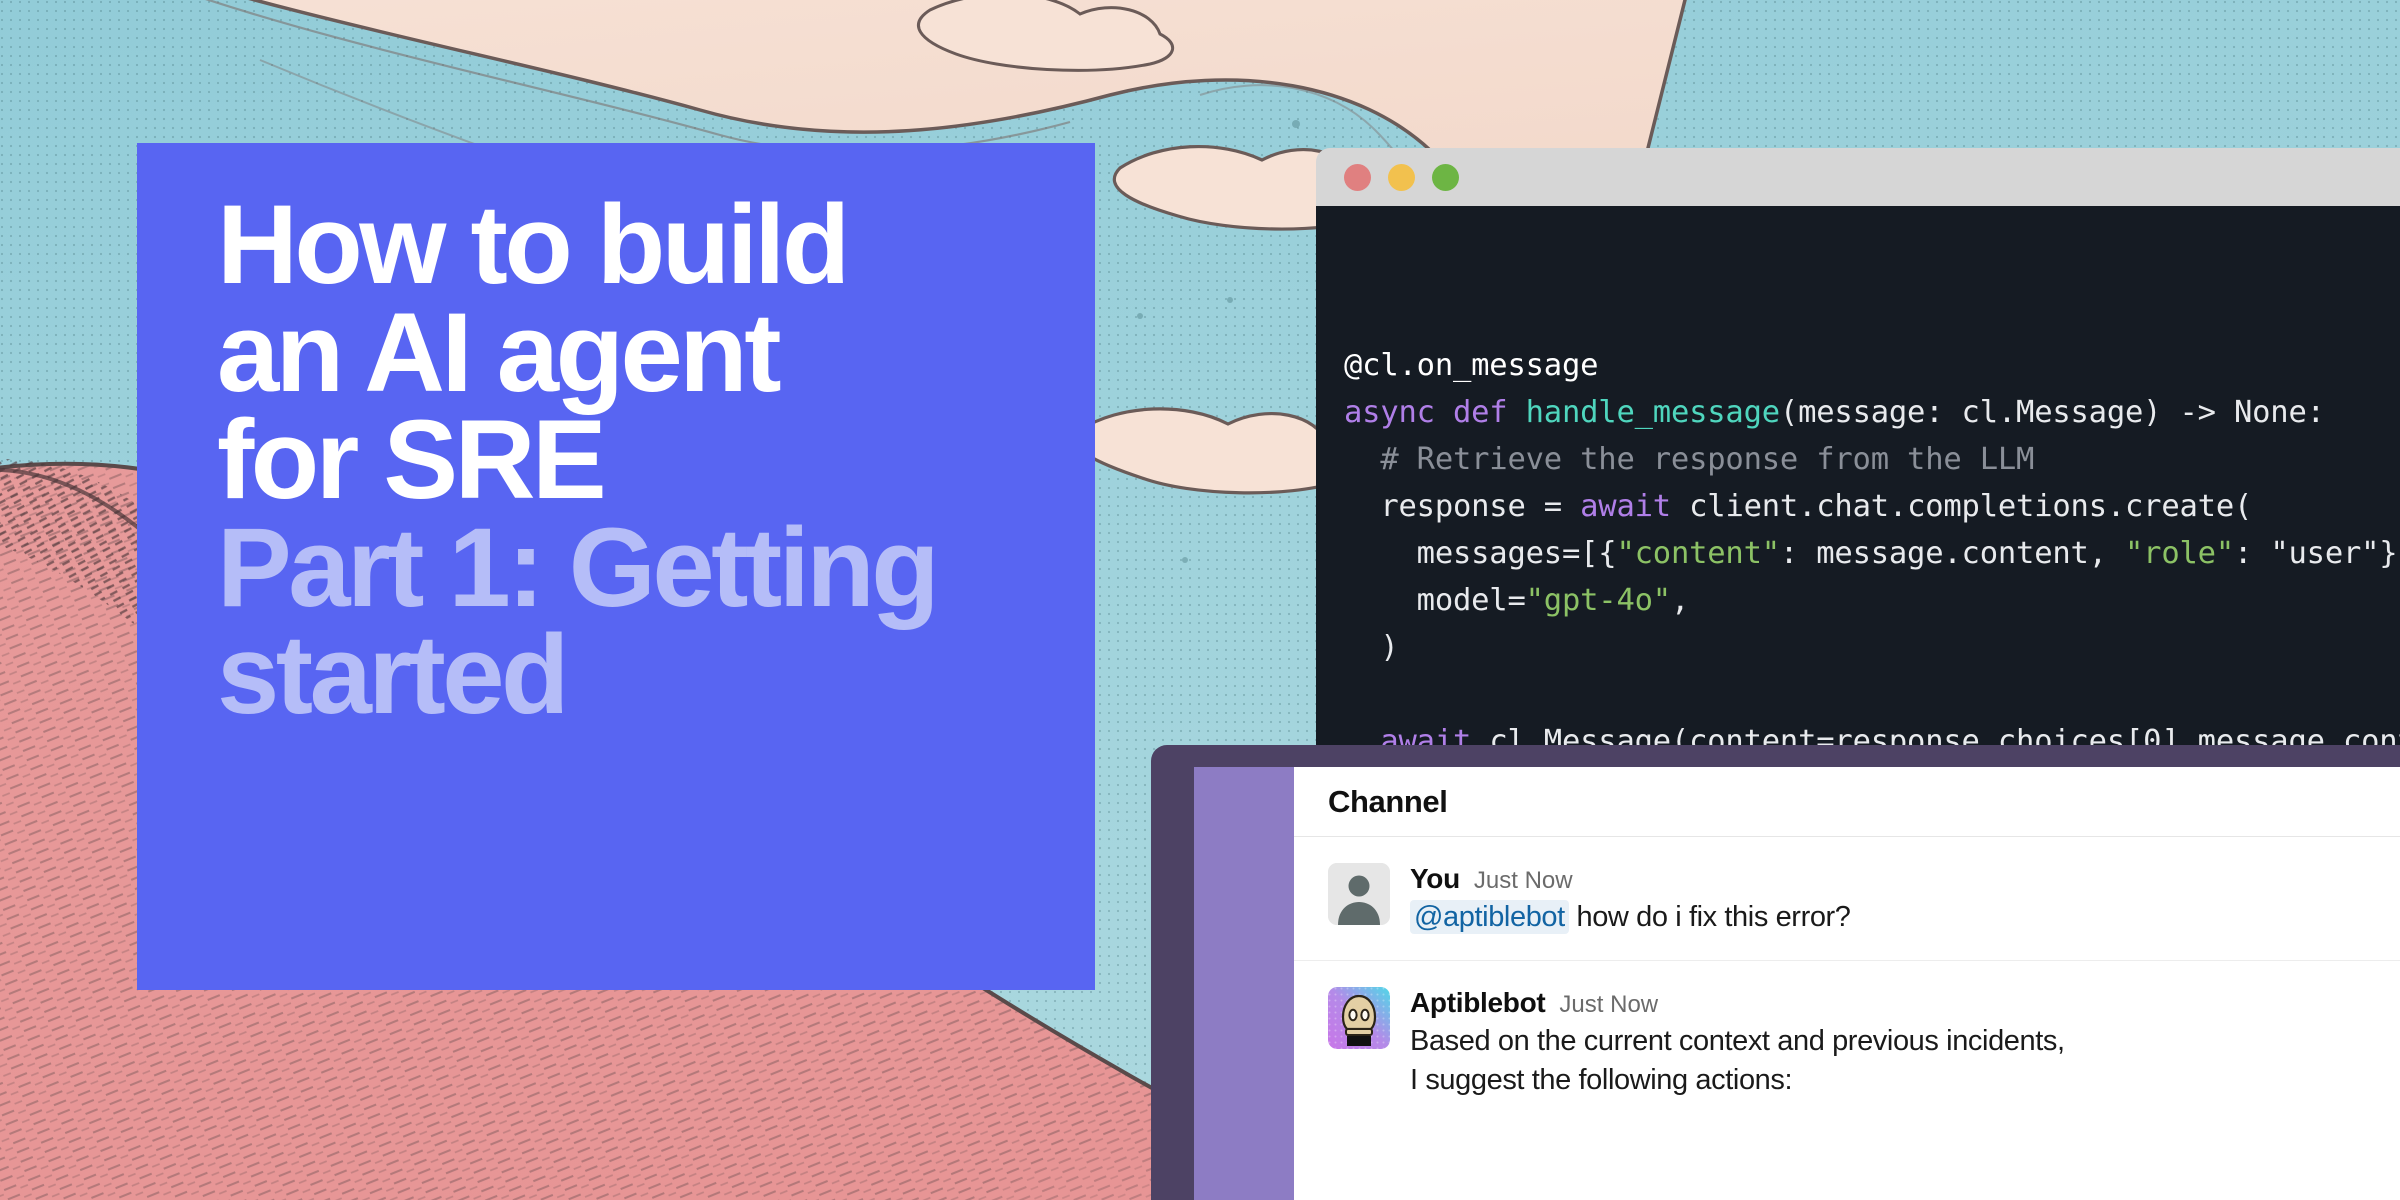  I want to click on page-title: How to build an AI agent for SRE, so click(533, 352).